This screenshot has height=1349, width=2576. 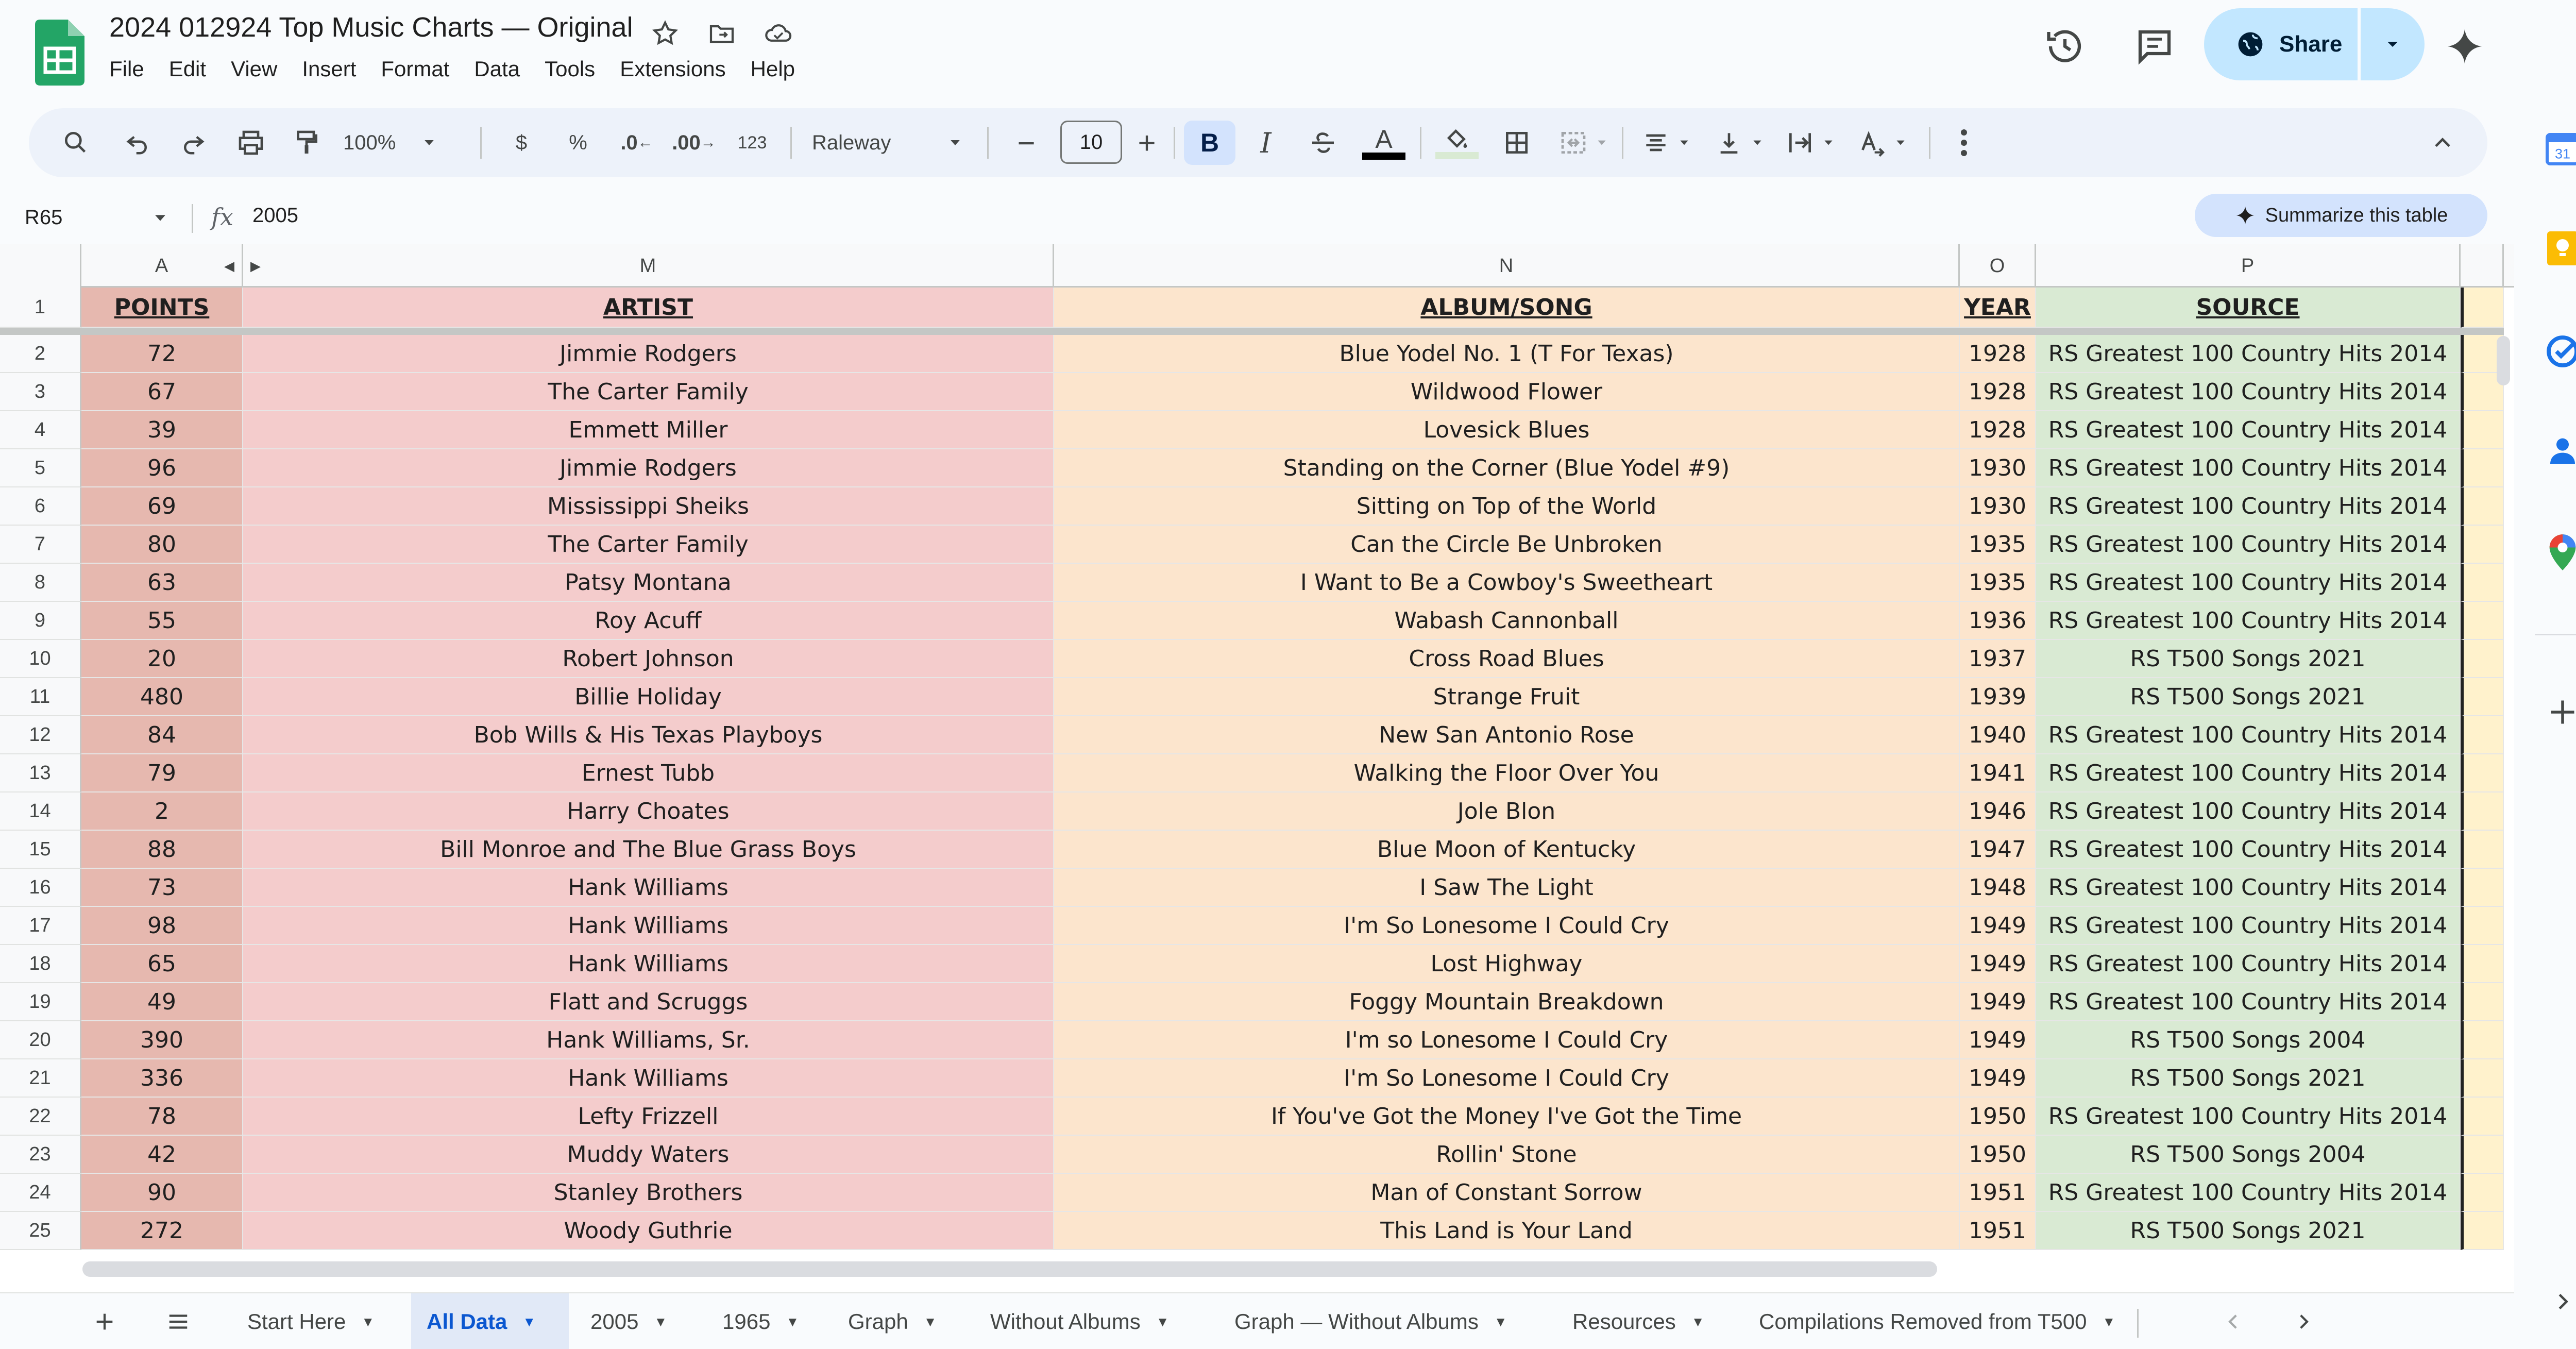 I want to click on source-cell: RS T500 Songs 2004, so click(x=2248, y=1040).